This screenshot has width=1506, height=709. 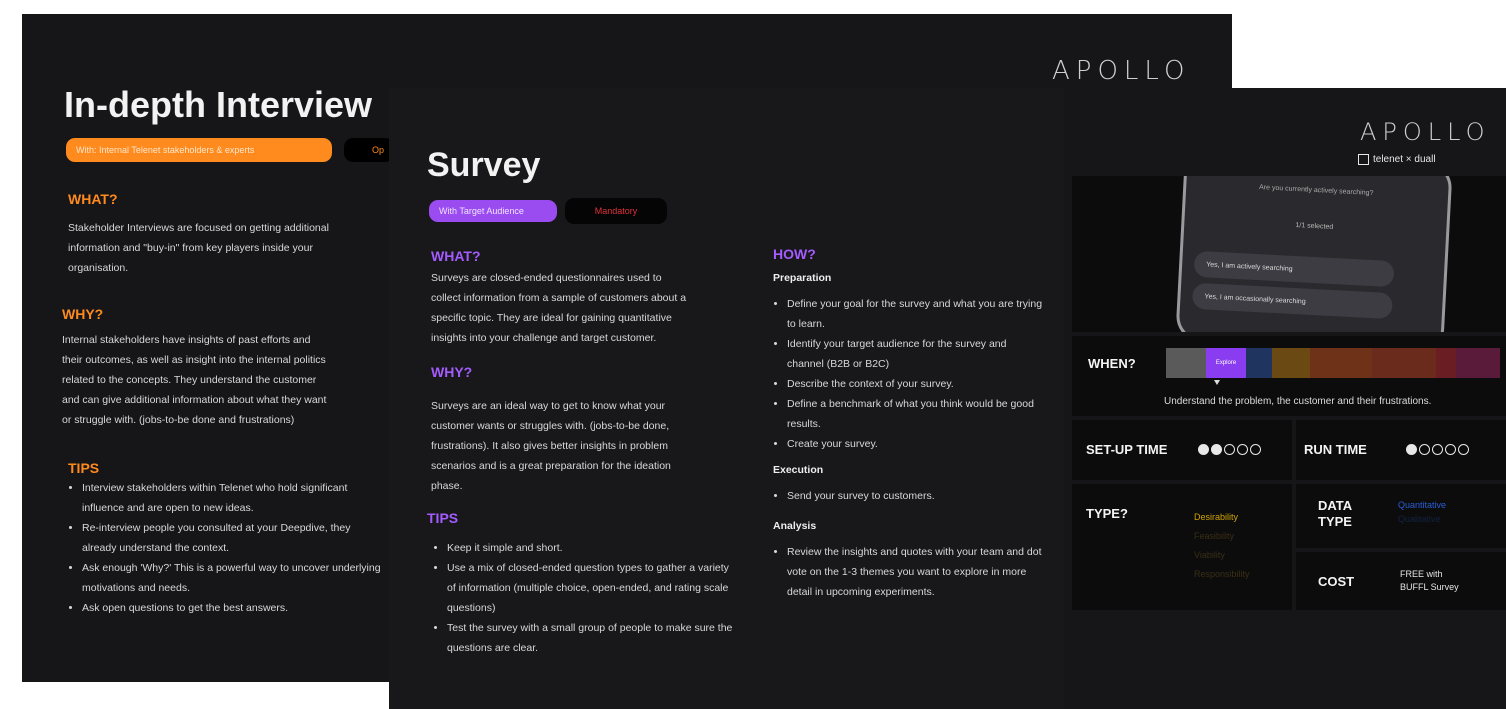 What do you see at coordinates (1419, 519) in the screenshot?
I see `data-type-item: Qualitative` at bounding box center [1419, 519].